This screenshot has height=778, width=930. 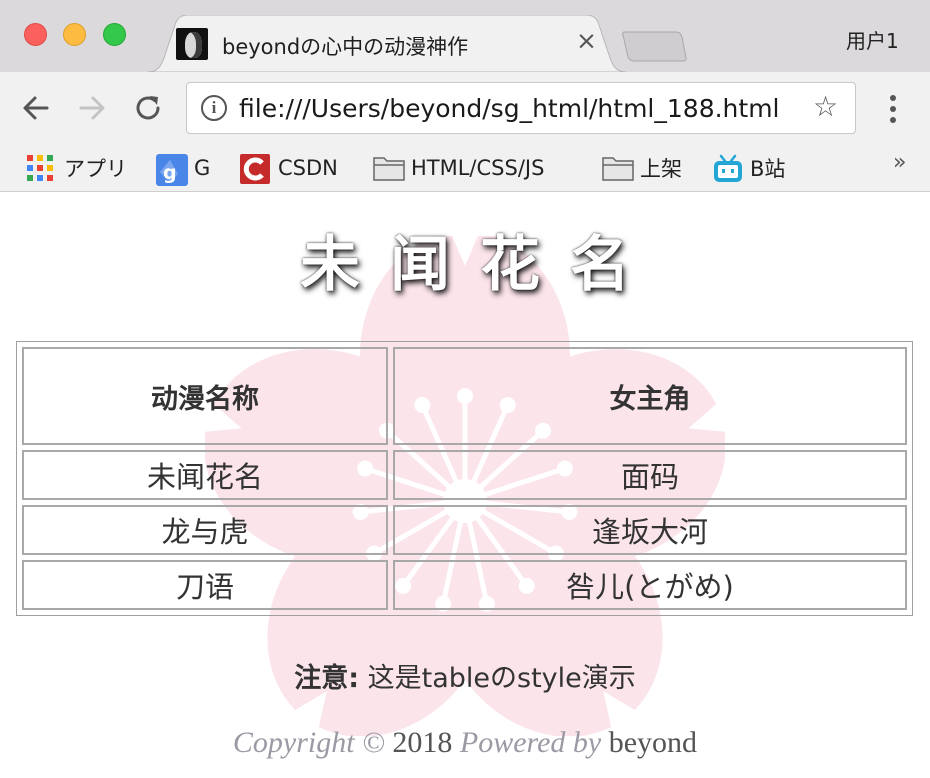 I want to click on minimize-window-button, so click(x=74, y=34).